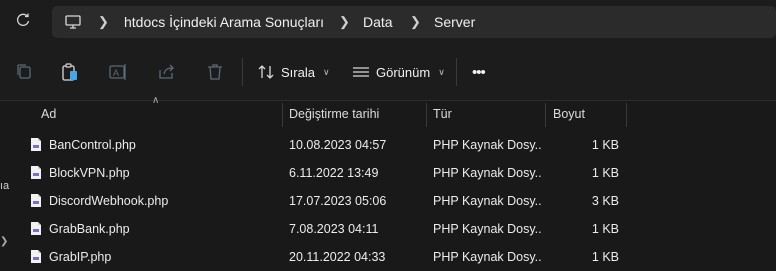 The image size is (776, 271). I want to click on refresh-icon, so click(23, 22).